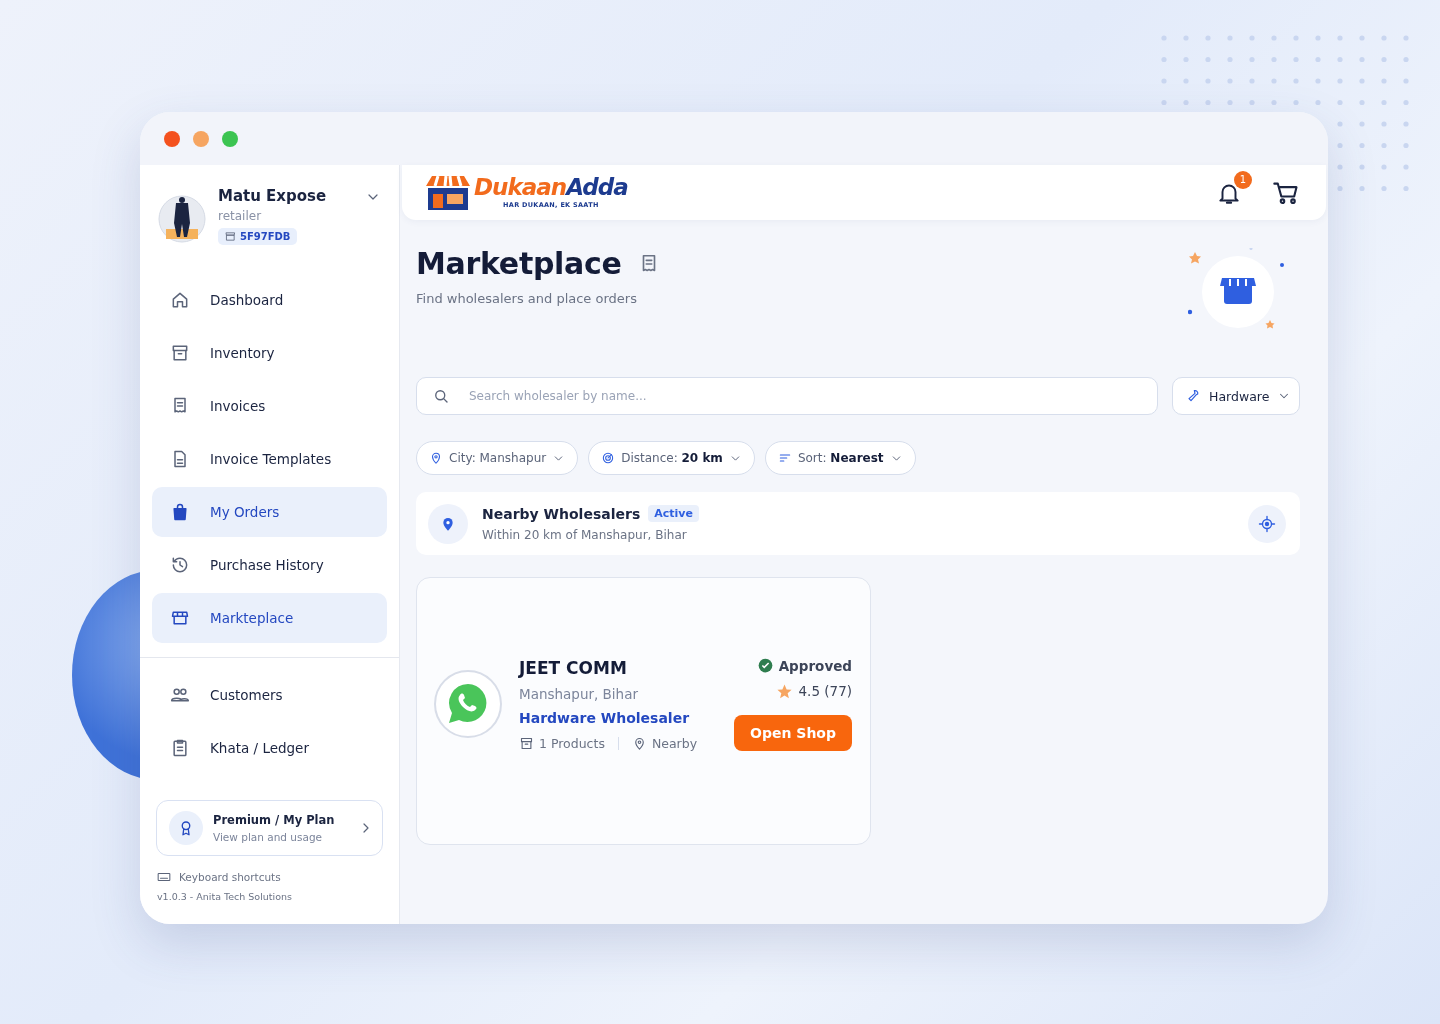  What do you see at coordinates (164, 877) in the screenshot?
I see `keyboard-icon` at bounding box center [164, 877].